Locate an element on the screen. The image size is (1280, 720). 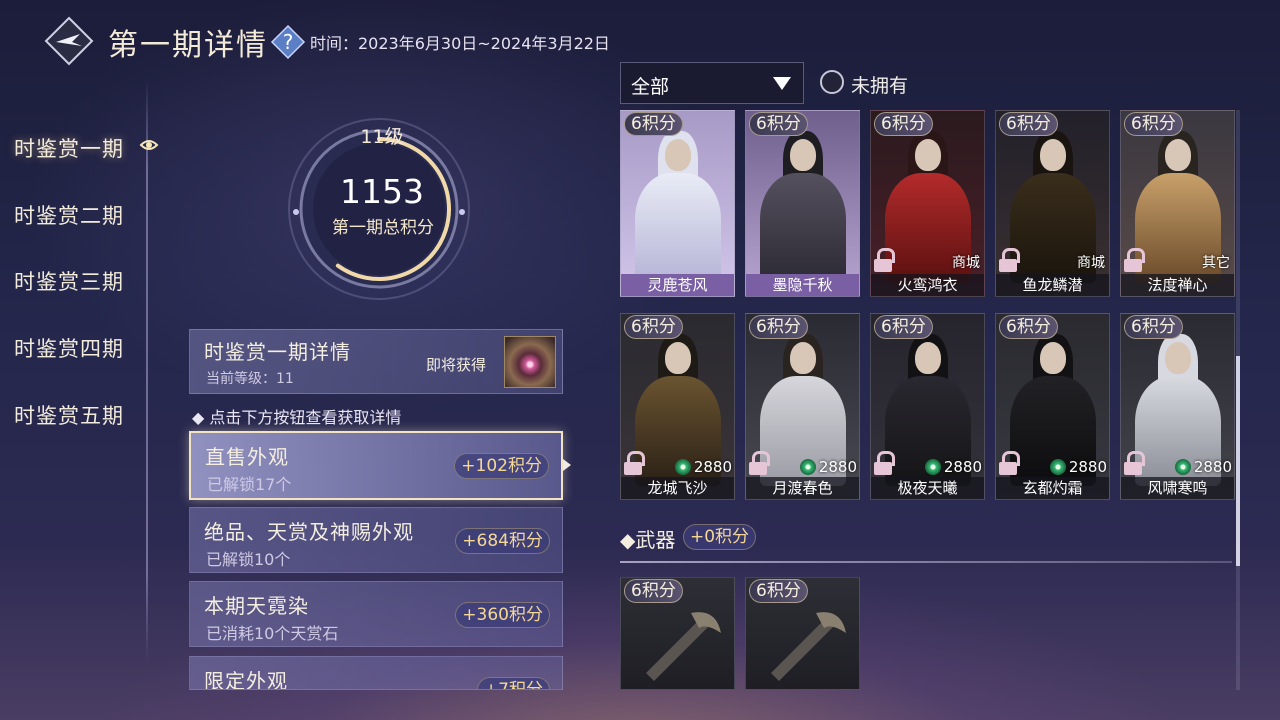
outfit-item: 6积分 2880 龙城飞沙 is located at coordinates (677, 406).